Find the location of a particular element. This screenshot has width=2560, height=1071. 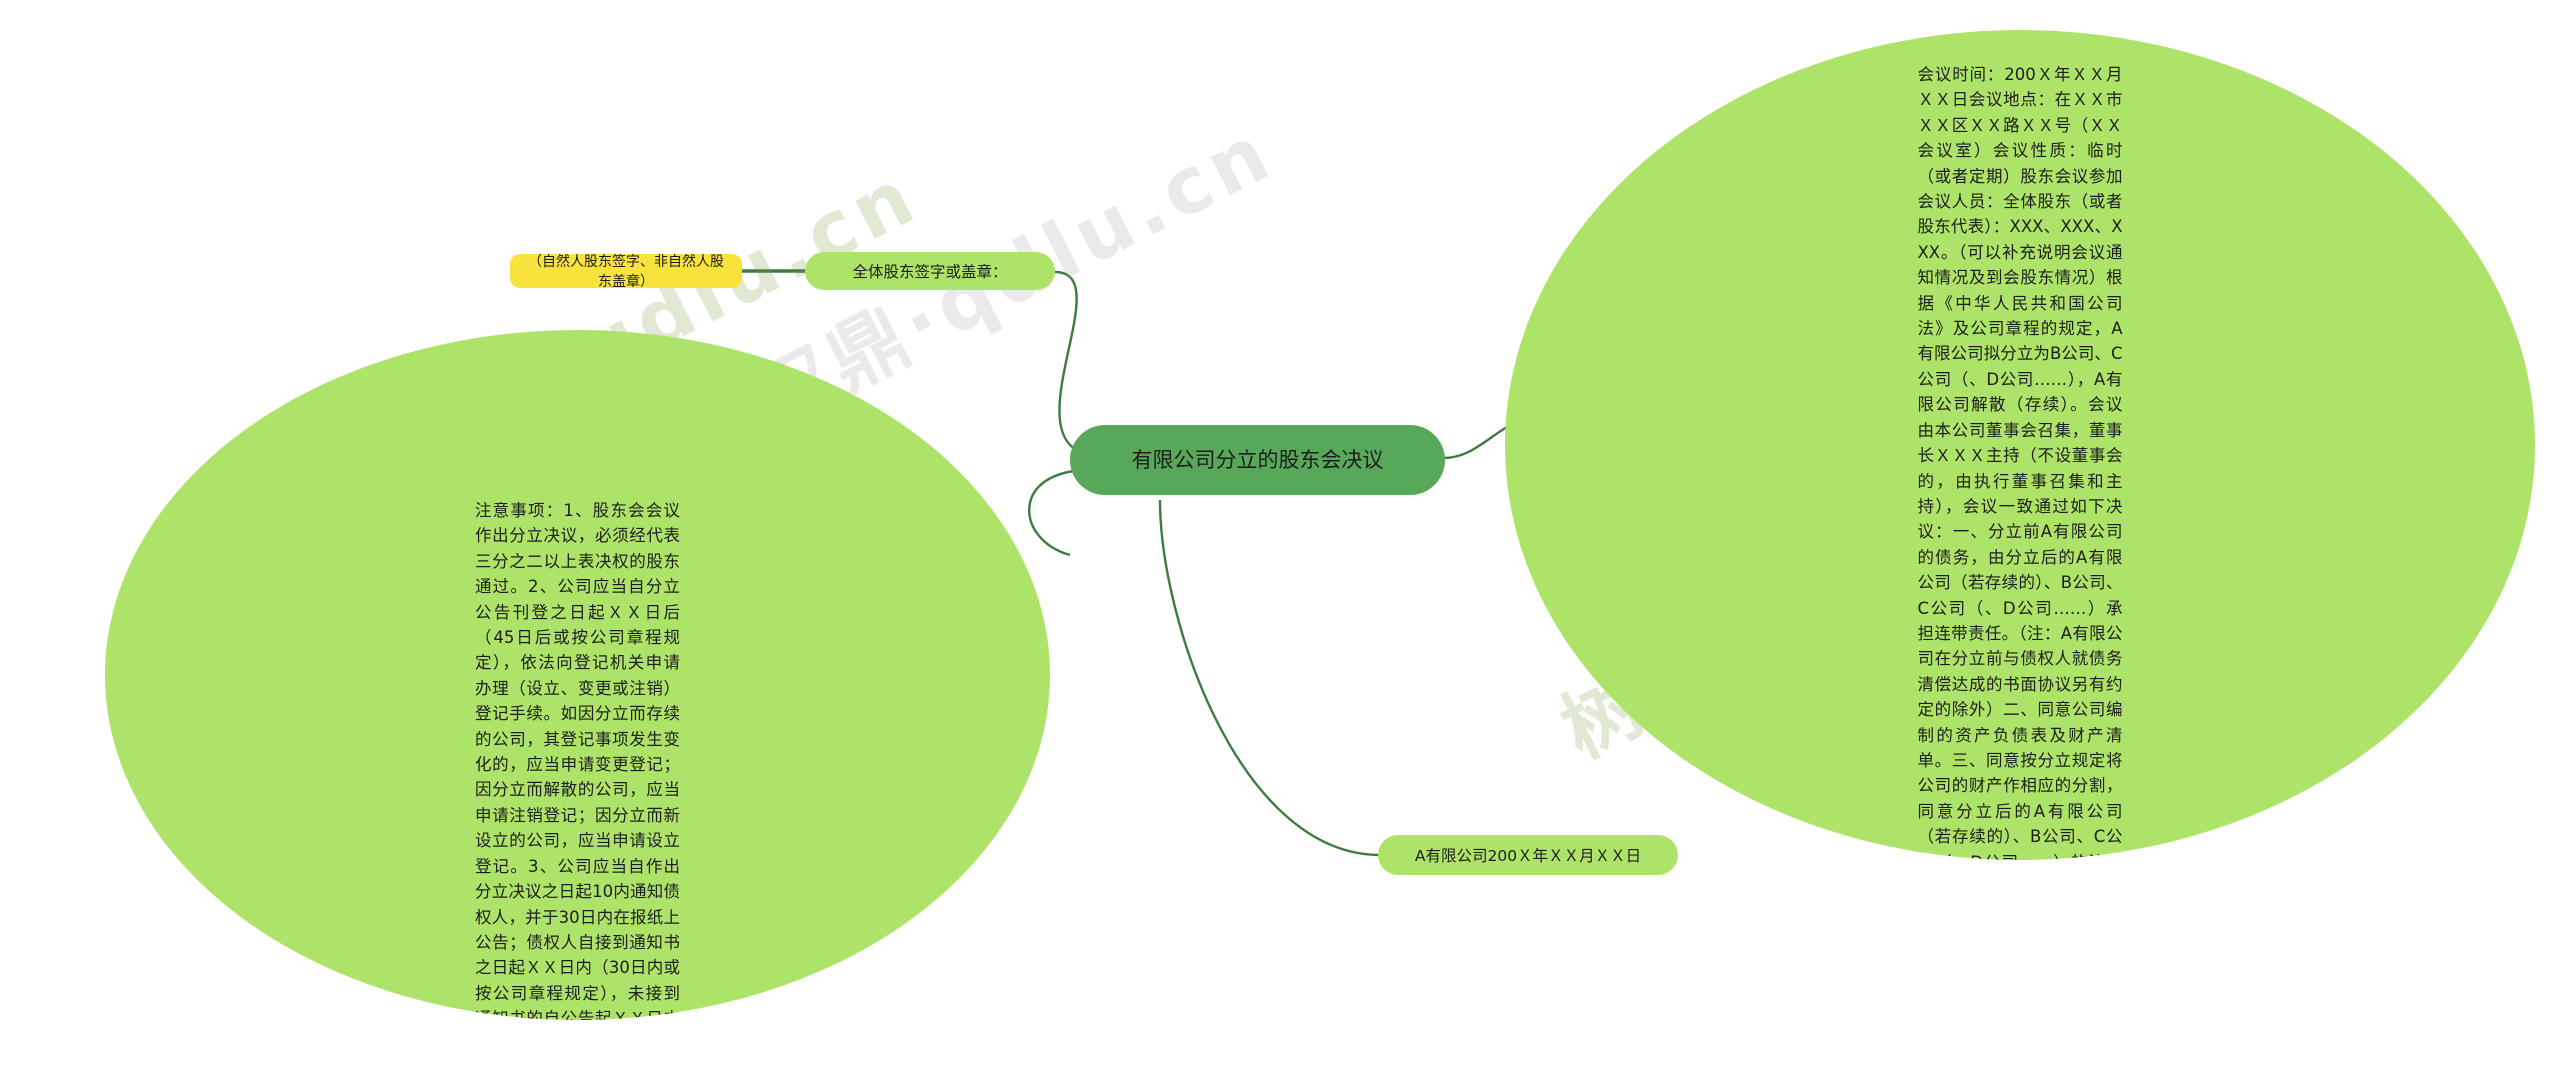

edge-root-to-body is located at coordinates (1476, 441).